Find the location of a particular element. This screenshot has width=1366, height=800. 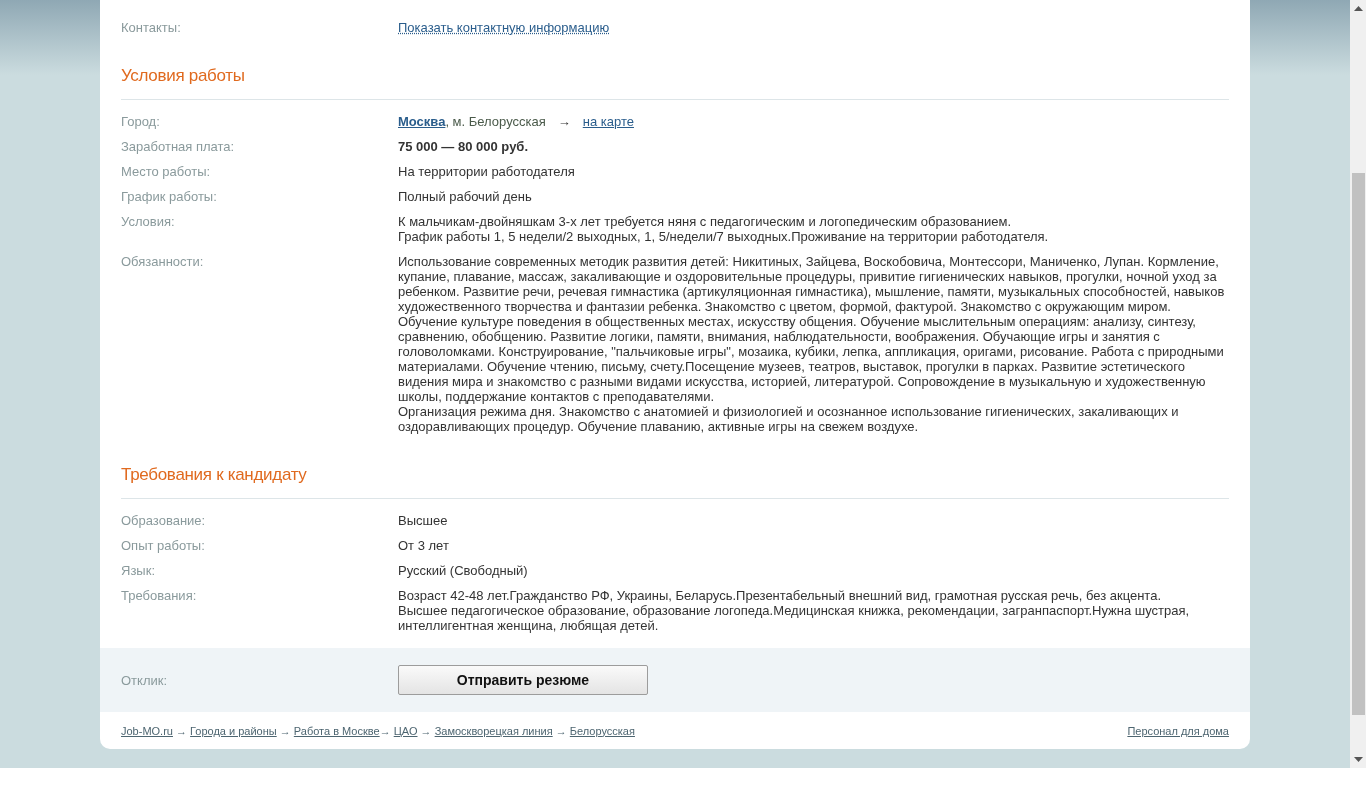

breadcrumb-link: Белорусская is located at coordinates (602, 730).